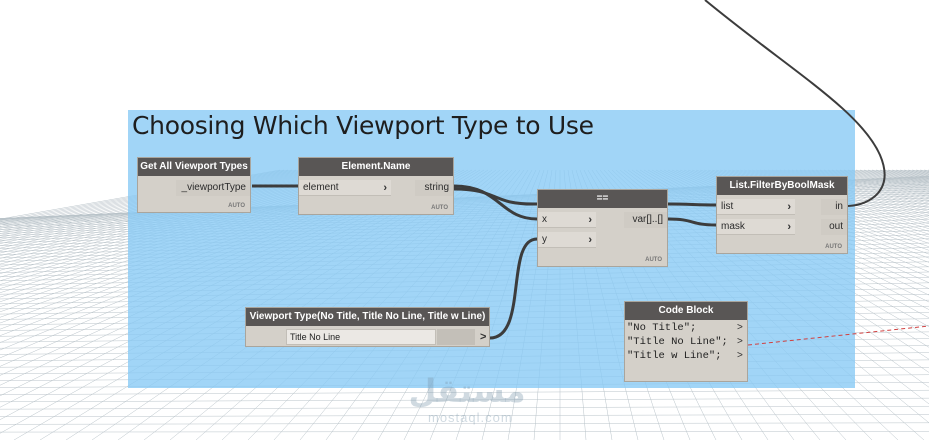  I want to click on input-port-y: y ›, so click(567, 240).